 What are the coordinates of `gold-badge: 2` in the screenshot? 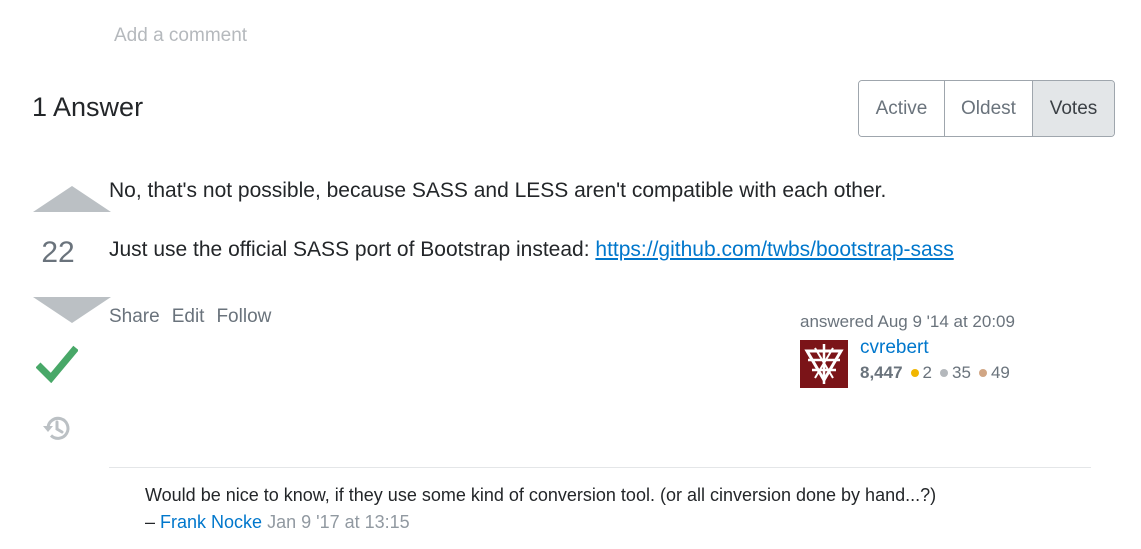 It's located at (921, 373).